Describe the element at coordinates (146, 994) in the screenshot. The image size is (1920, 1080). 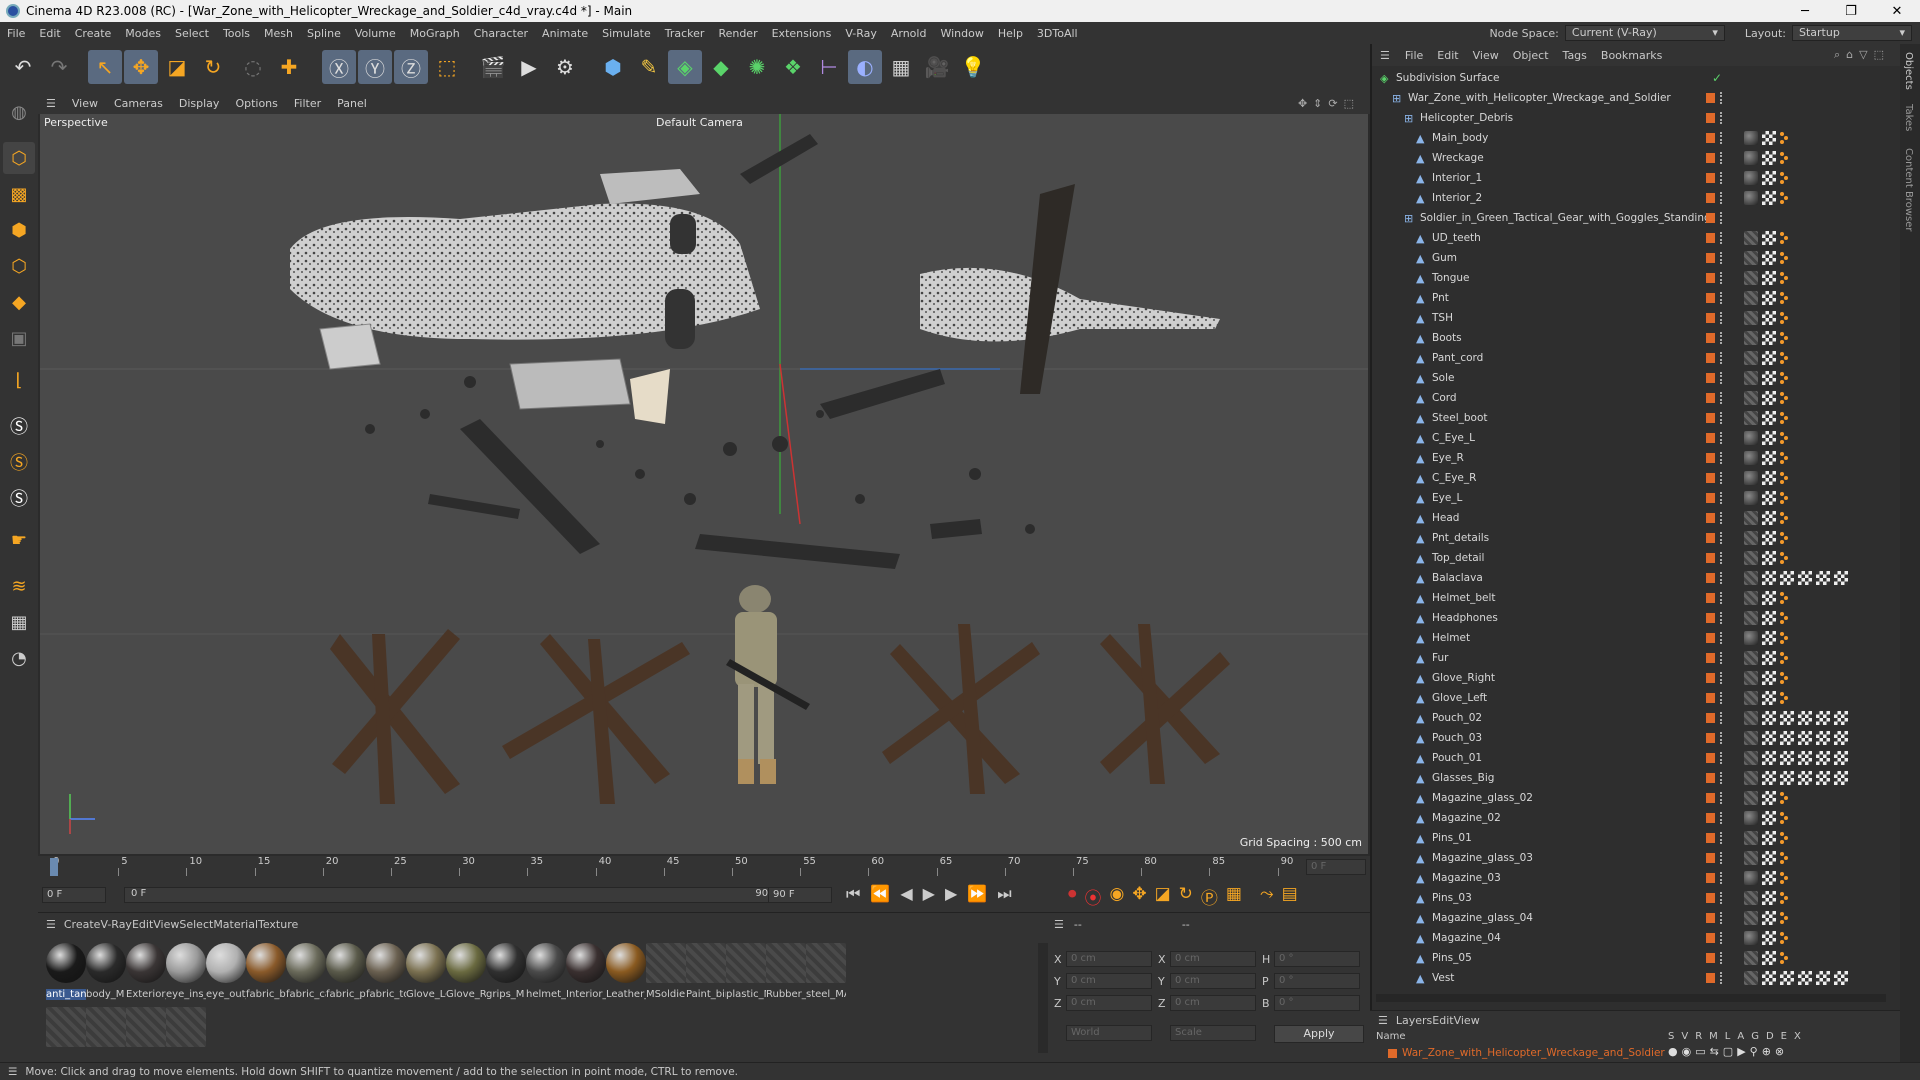
I see `material-label: Exterior_` at that location.